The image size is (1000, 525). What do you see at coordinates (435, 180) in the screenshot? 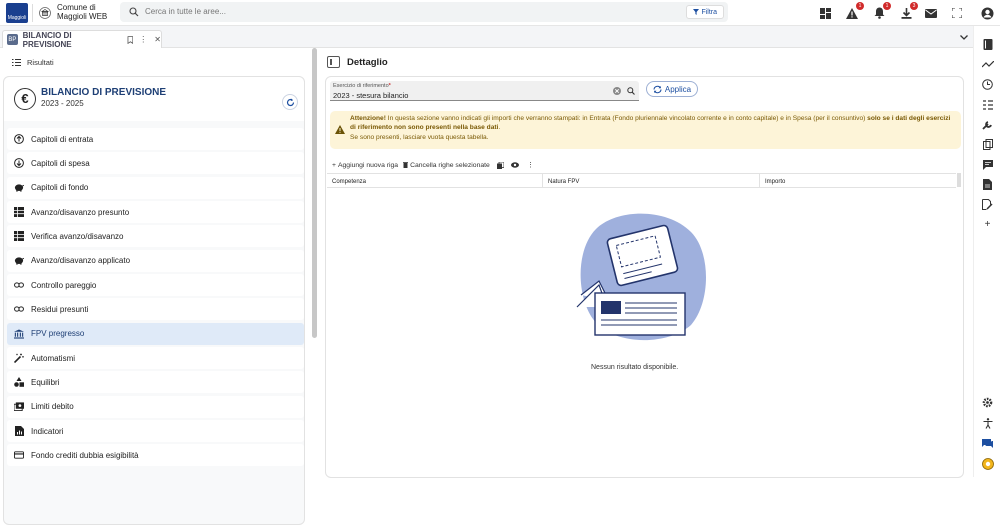
I see `column-header-competenza: Competenza` at bounding box center [435, 180].